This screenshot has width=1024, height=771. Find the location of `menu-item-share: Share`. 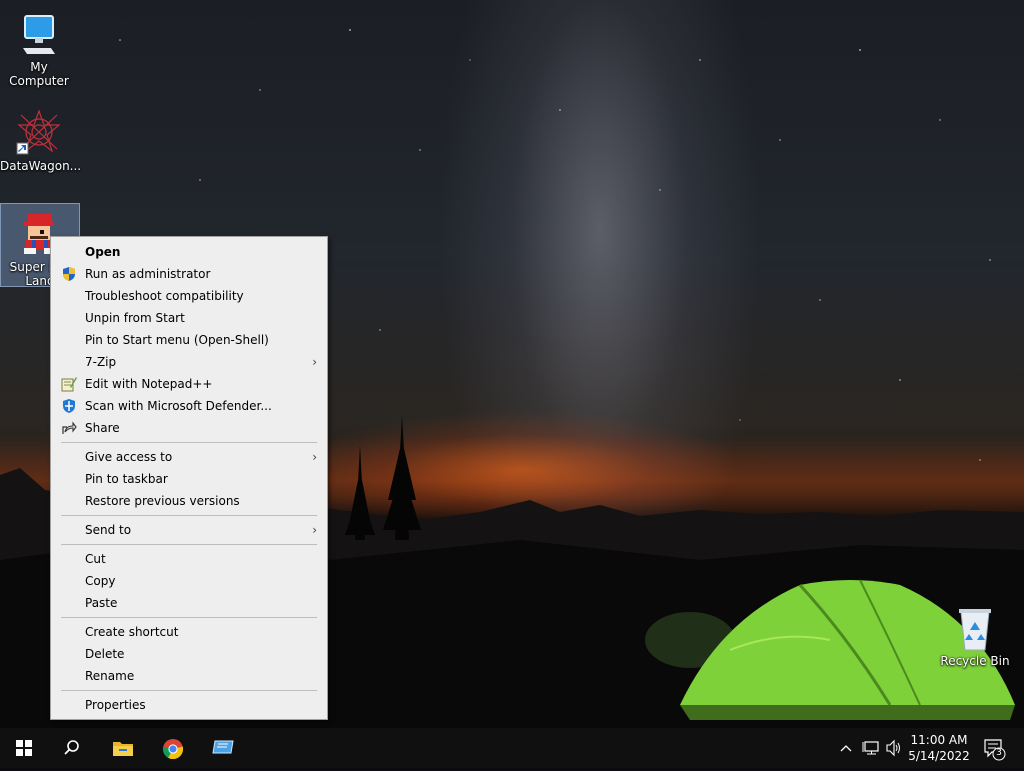

menu-item-share: Share is located at coordinates (189, 428).